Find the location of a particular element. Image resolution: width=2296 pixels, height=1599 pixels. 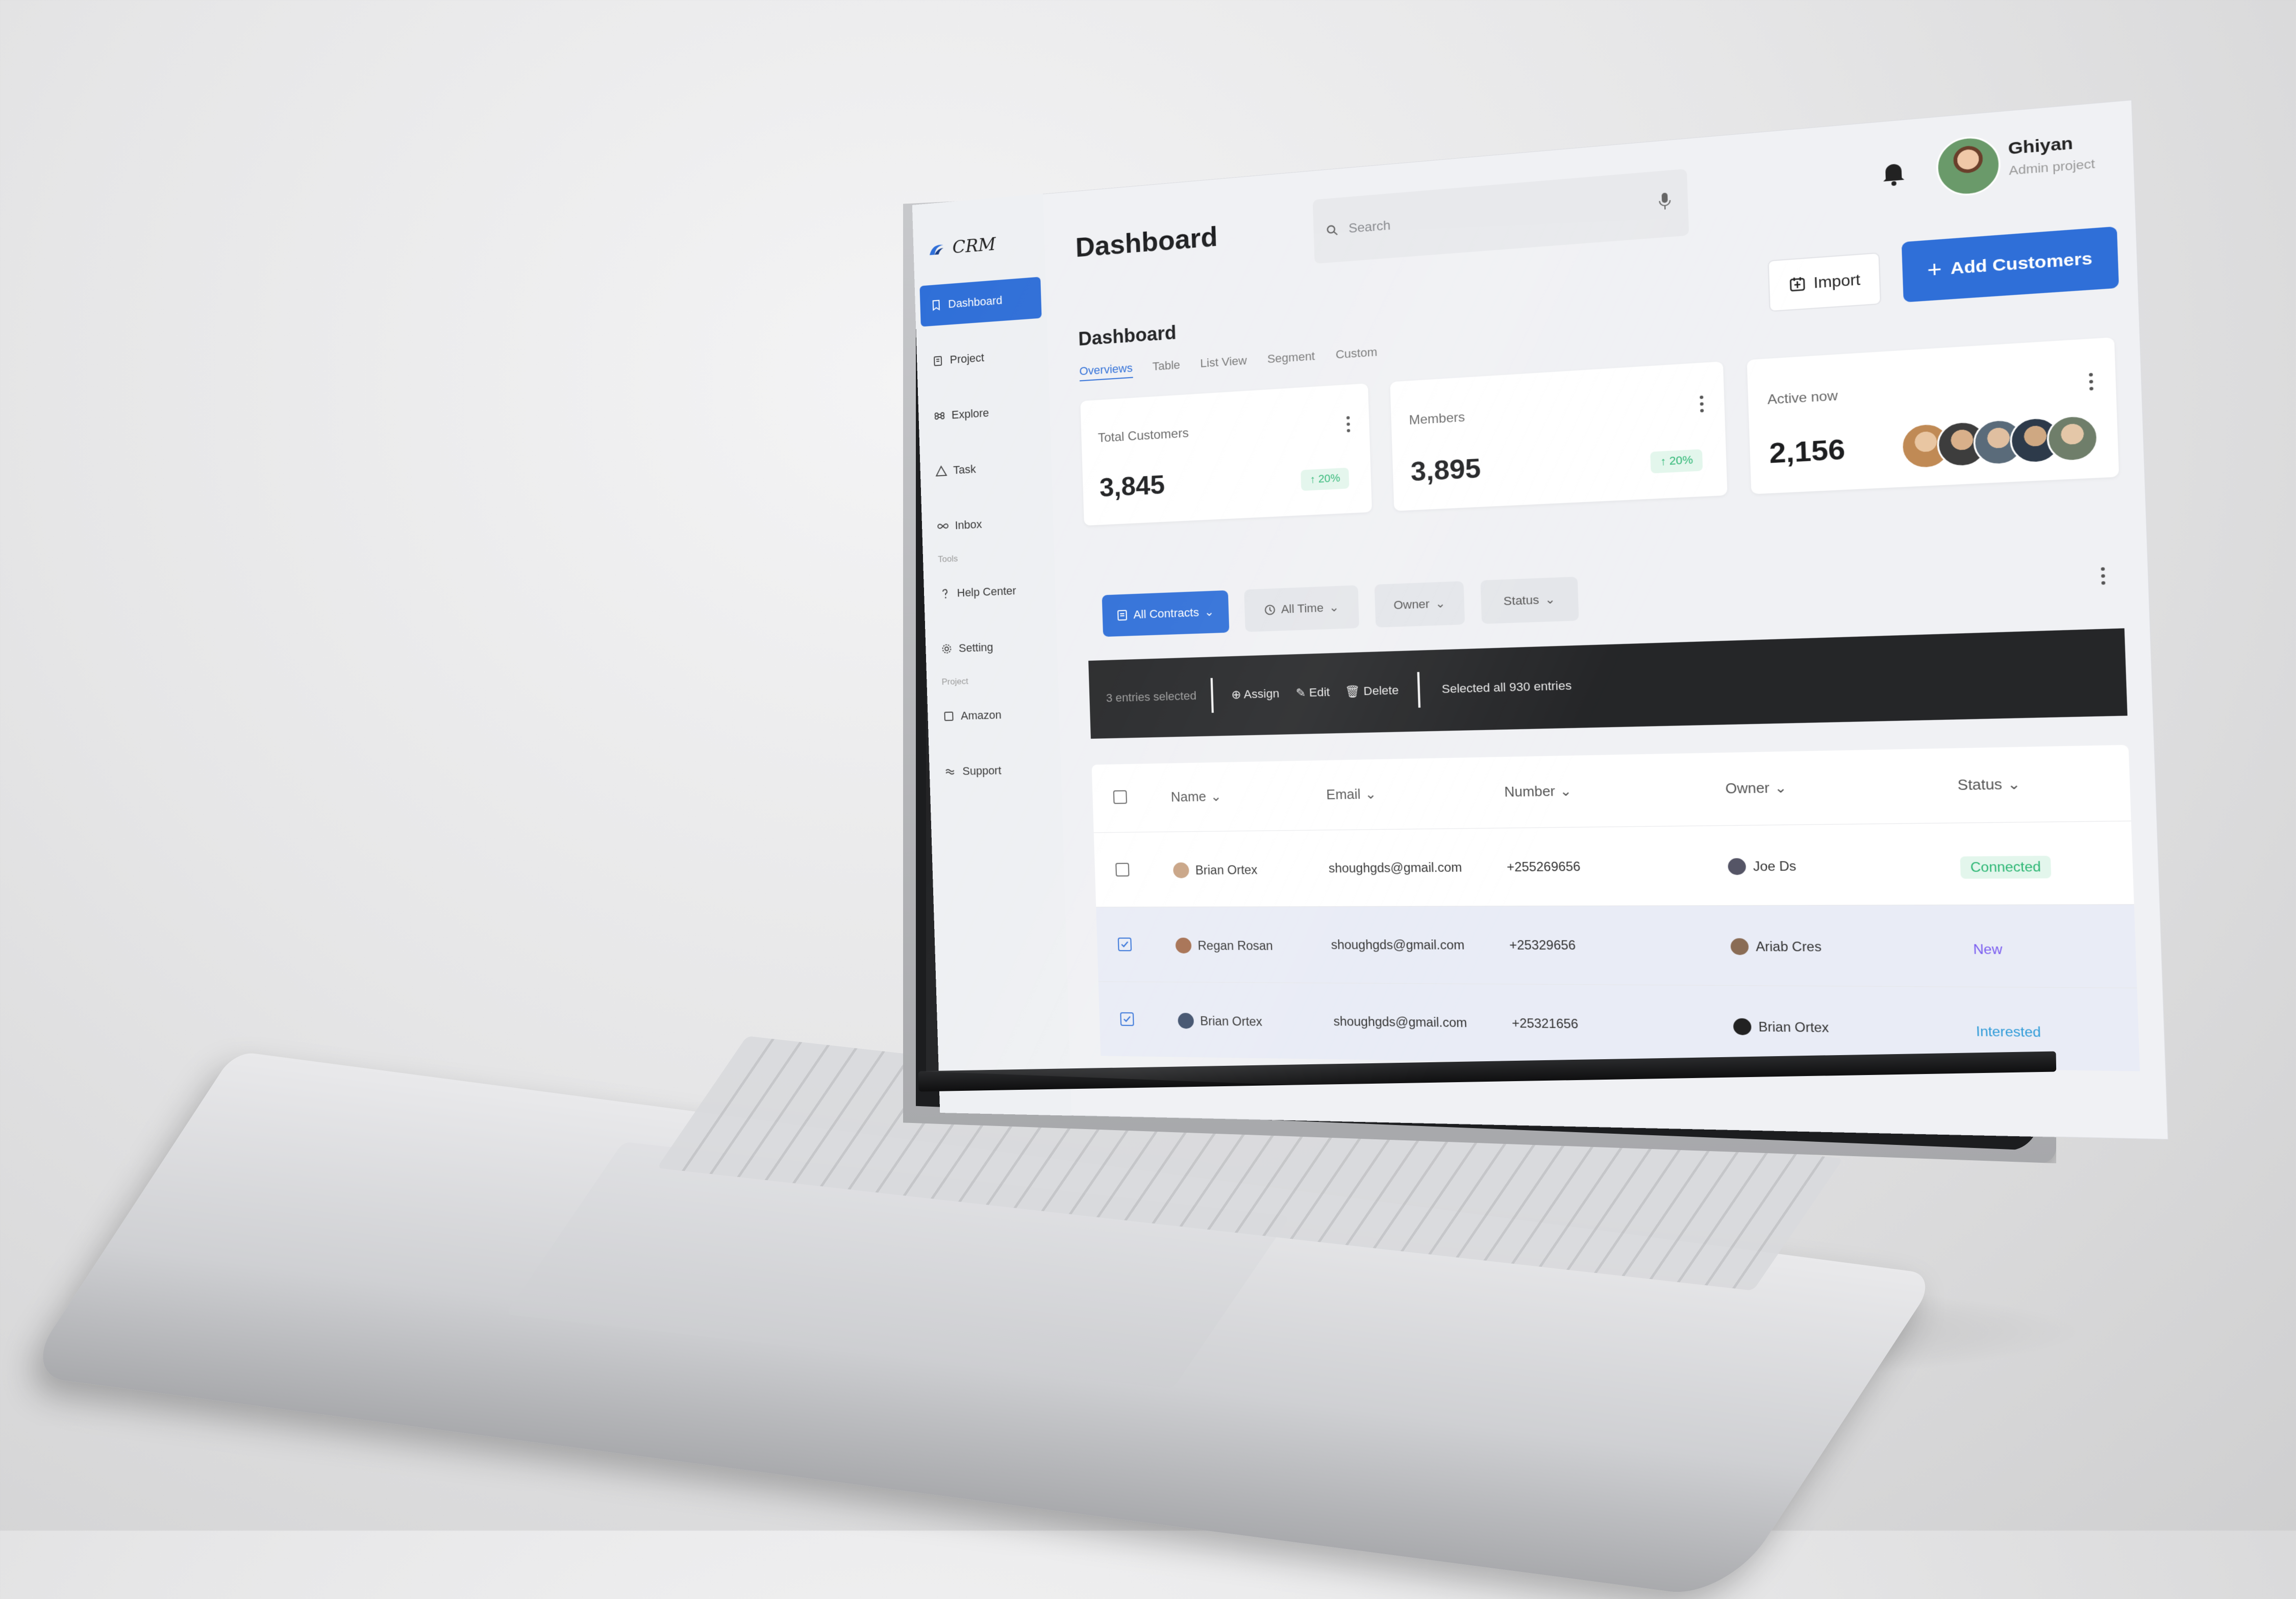

sidebar-item-support: Support is located at coordinates (995, 770).